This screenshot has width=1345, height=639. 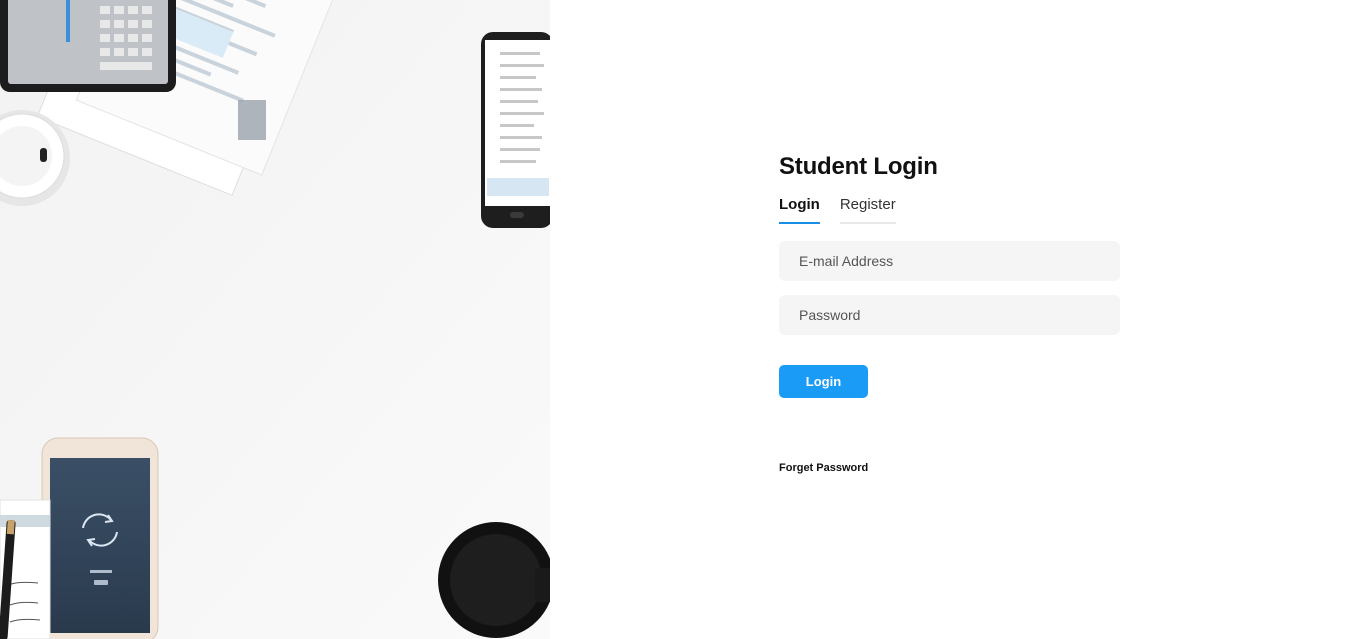 I want to click on tab-register-underline, so click(x=867, y=223).